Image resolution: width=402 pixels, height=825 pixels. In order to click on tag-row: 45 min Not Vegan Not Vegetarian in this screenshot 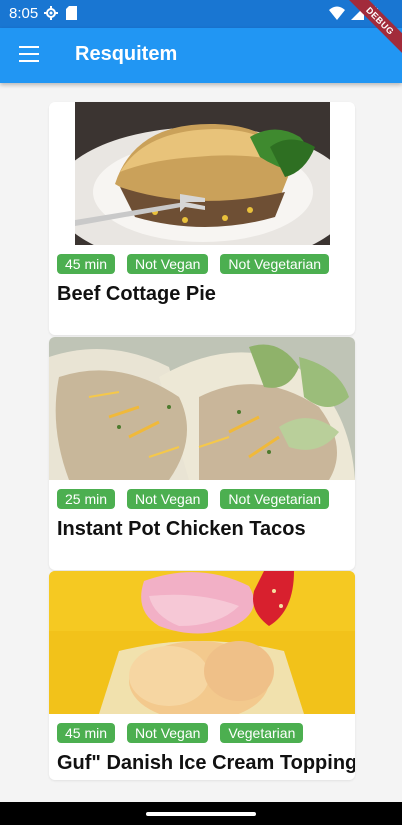, I will do `click(202, 264)`.